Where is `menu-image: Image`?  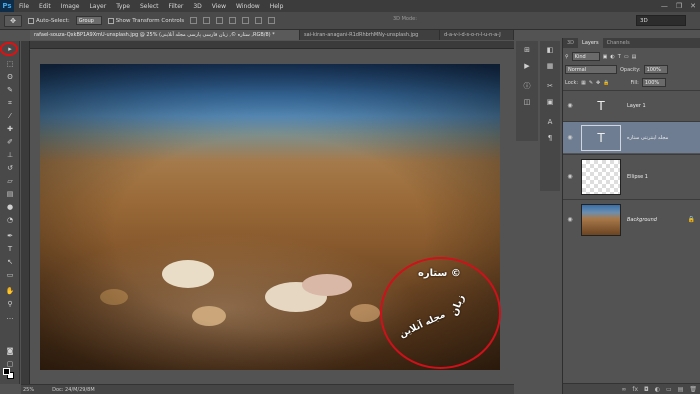
menu-image: Image is located at coordinates (70, 6).